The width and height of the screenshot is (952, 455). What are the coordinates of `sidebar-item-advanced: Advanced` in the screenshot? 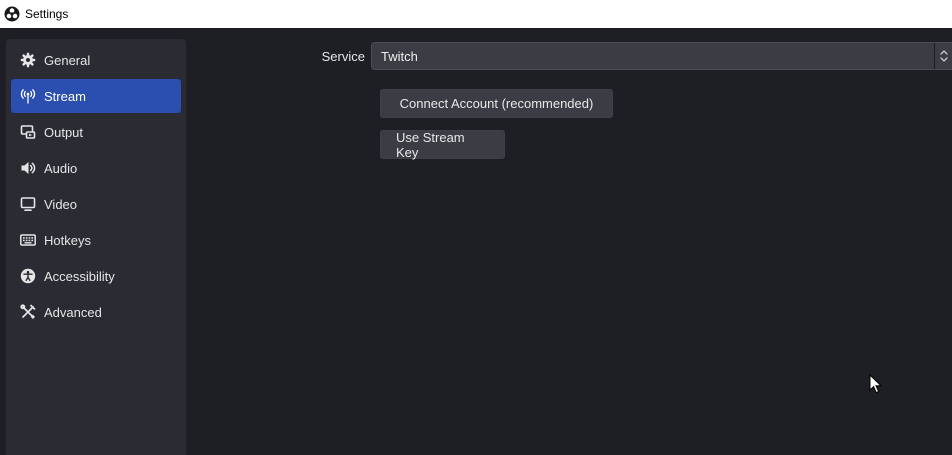 It's located at (96, 312).